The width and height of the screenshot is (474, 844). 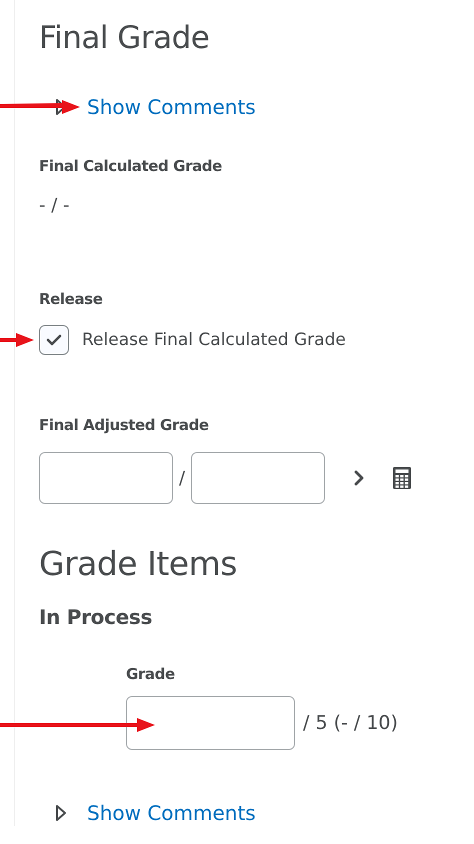 I want to click on checkbox-label: Release Final Calculated Grade, so click(x=214, y=340).